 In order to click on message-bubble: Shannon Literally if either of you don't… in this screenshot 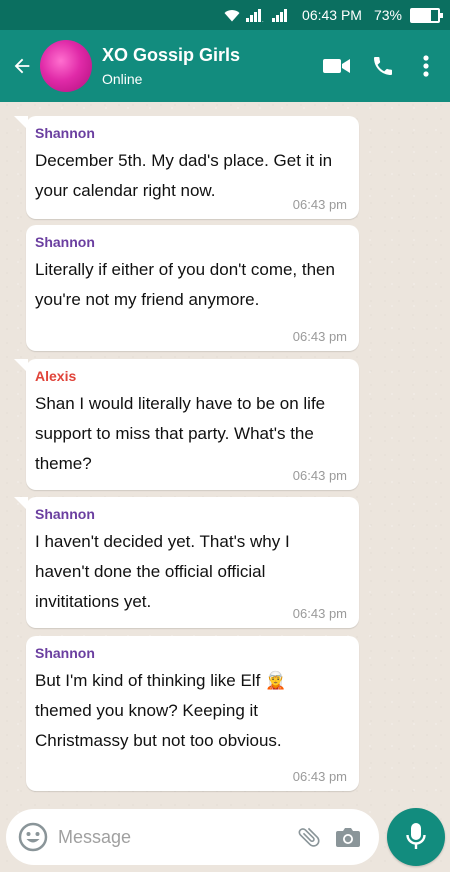, I will do `click(192, 288)`.